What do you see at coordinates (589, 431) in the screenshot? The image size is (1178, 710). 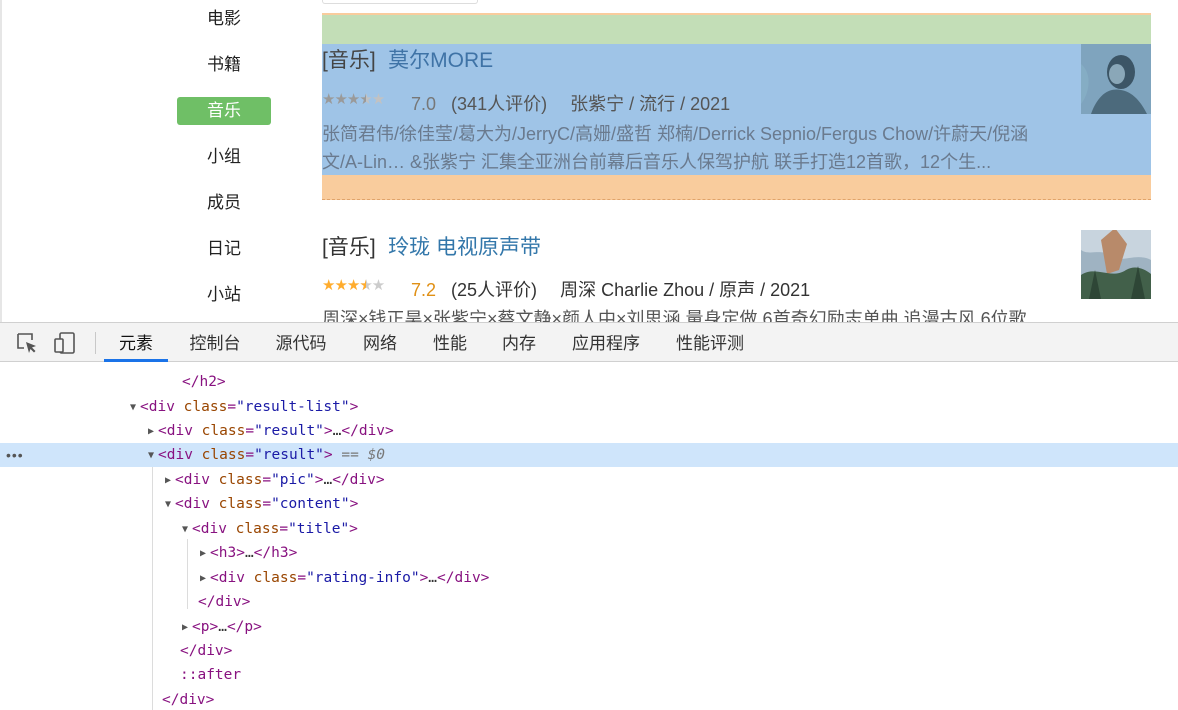 I see `dom-node-result: ▶ <div class="result">…</div>` at bounding box center [589, 431].